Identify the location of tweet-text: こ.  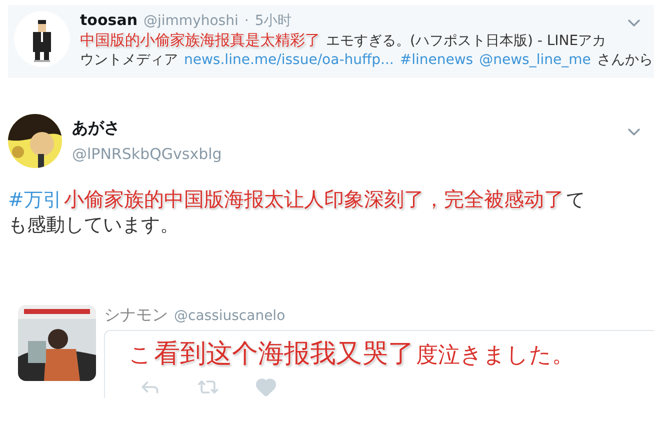
(140, 356).